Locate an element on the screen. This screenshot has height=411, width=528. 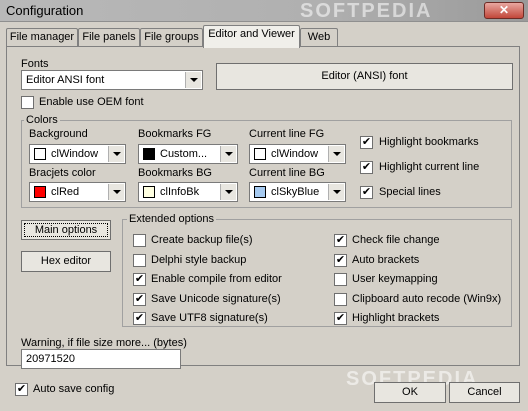
special-lines-checkbox: ✔ is located at coordinates (366, 192).